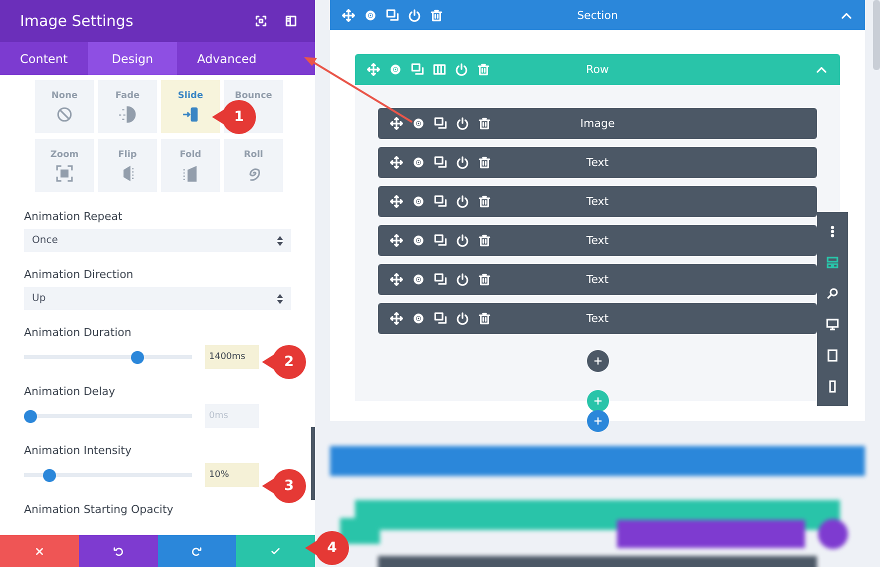 The height and width of the screenshot is (567, 880). What do you see at coordinates (127, 114) in the screenshot?
I see `half-circle-icon` at bounding box center [127, 114].